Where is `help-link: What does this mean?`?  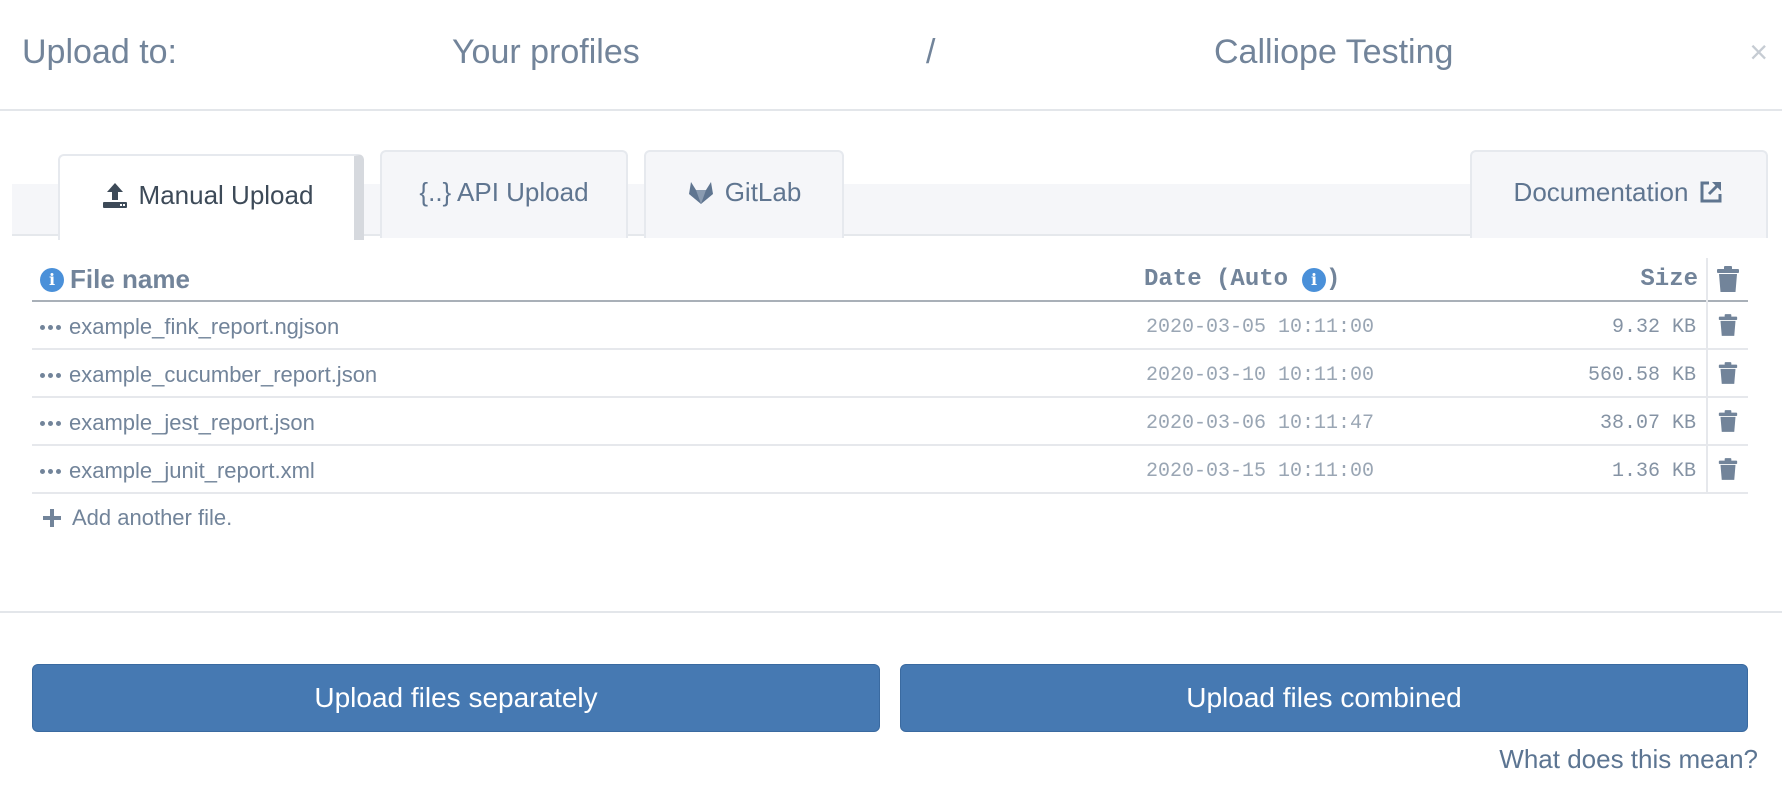
help-link: What does this mean? is located at coordinates (1628, 759).